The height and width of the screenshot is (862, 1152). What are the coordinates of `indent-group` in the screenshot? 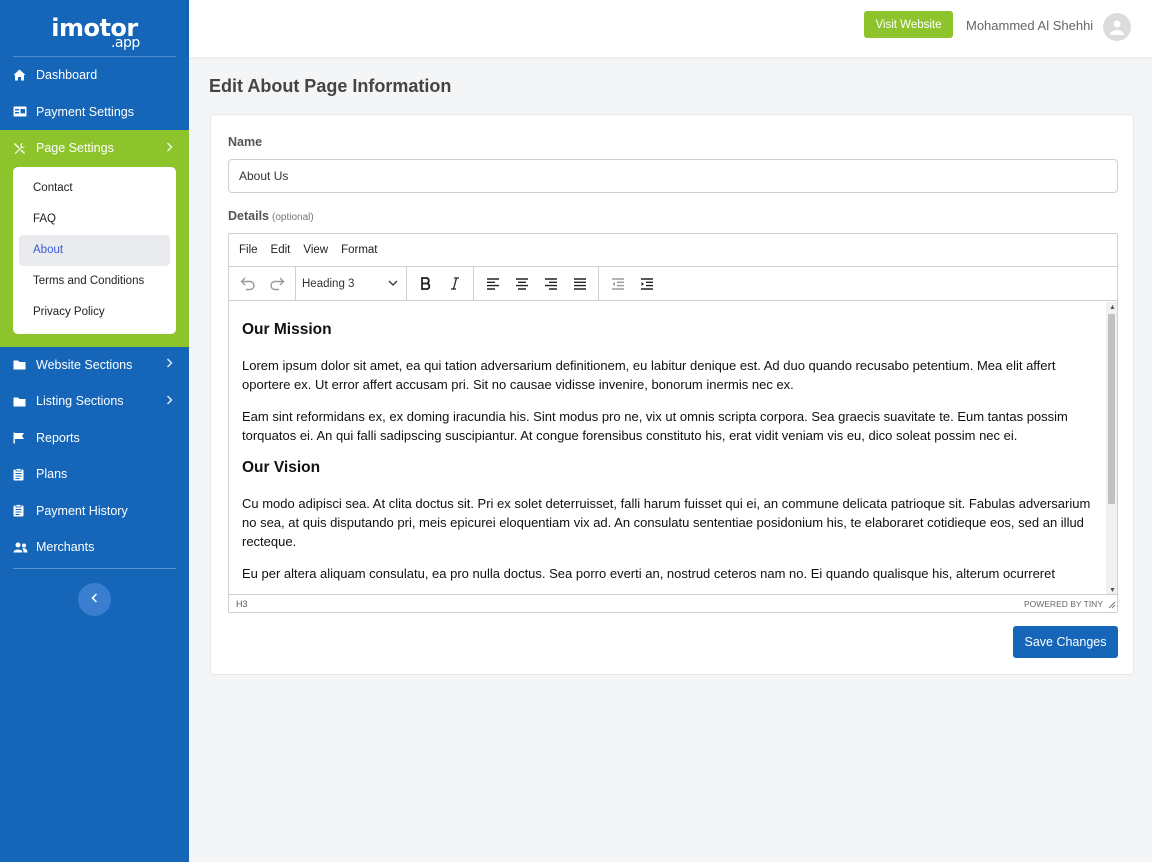 It's located at (632, 283).